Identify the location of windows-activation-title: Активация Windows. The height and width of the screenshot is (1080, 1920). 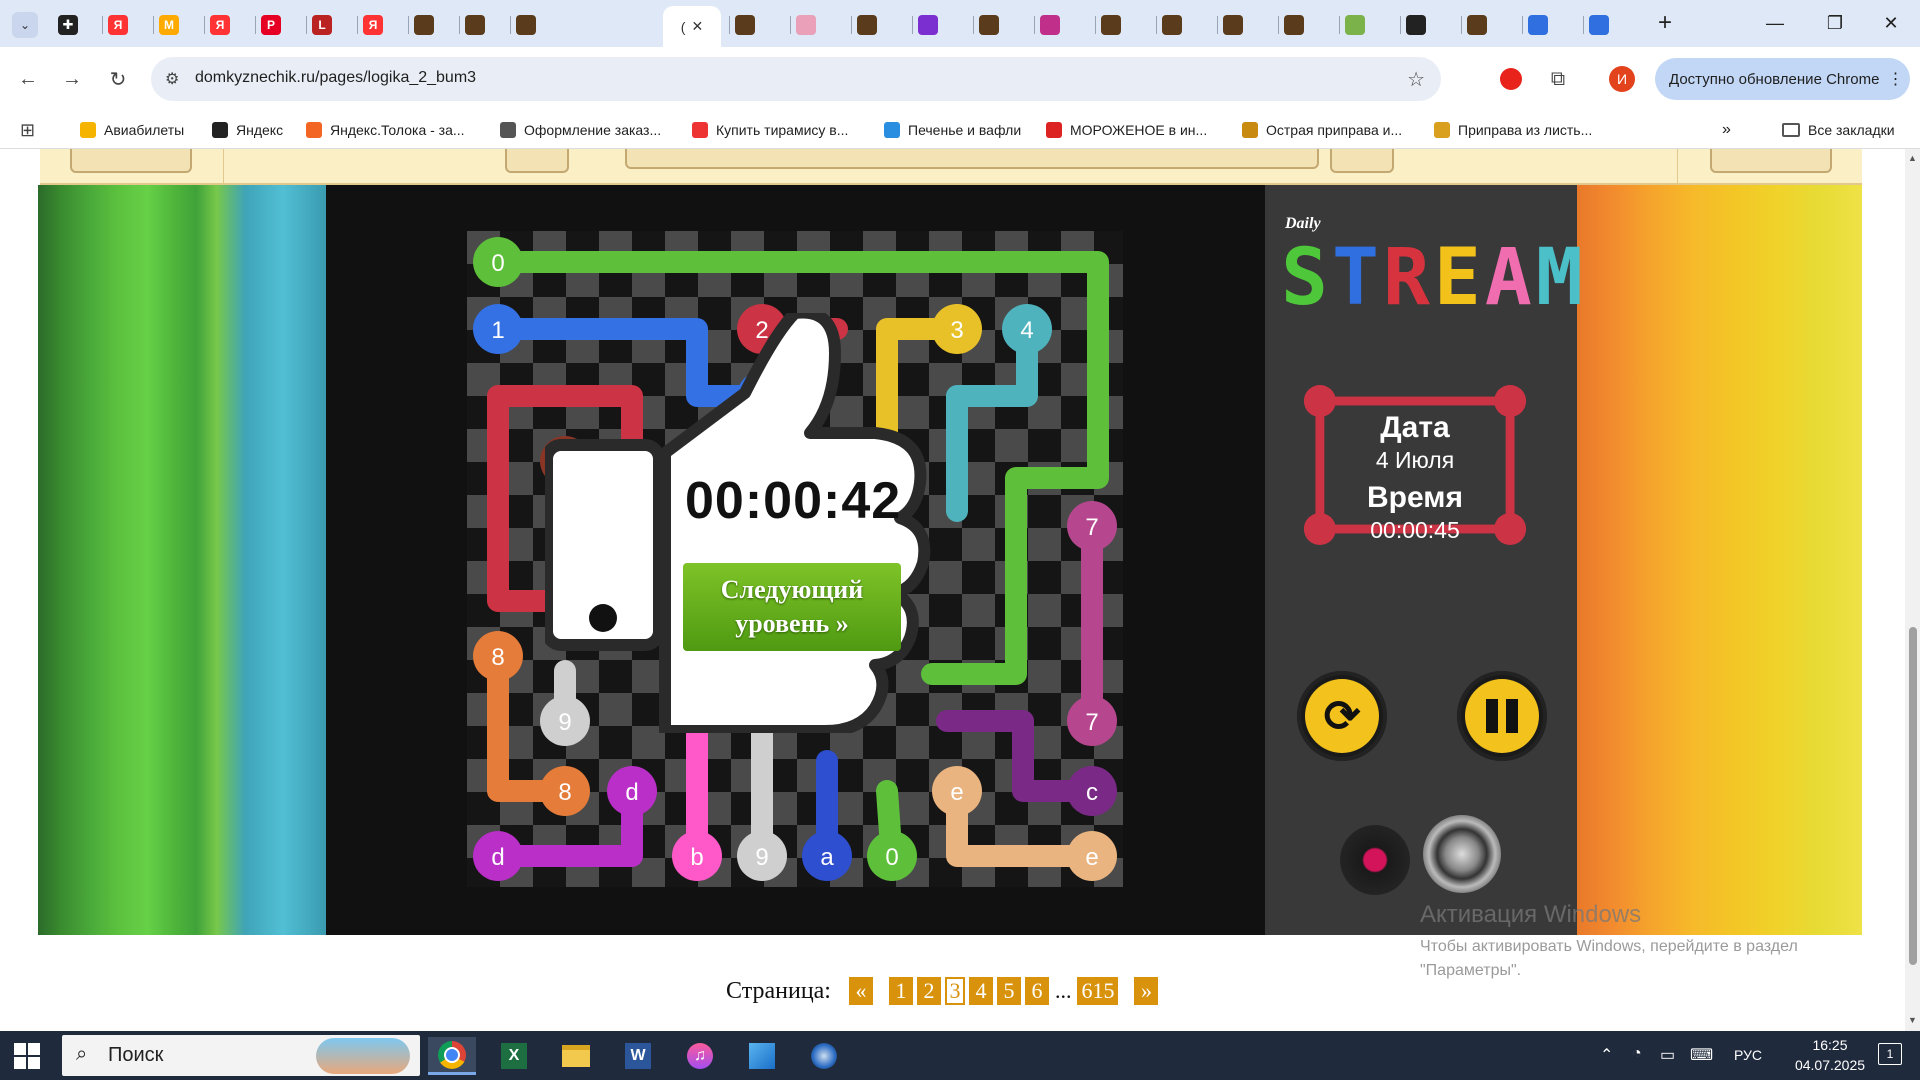
(1531, 914).